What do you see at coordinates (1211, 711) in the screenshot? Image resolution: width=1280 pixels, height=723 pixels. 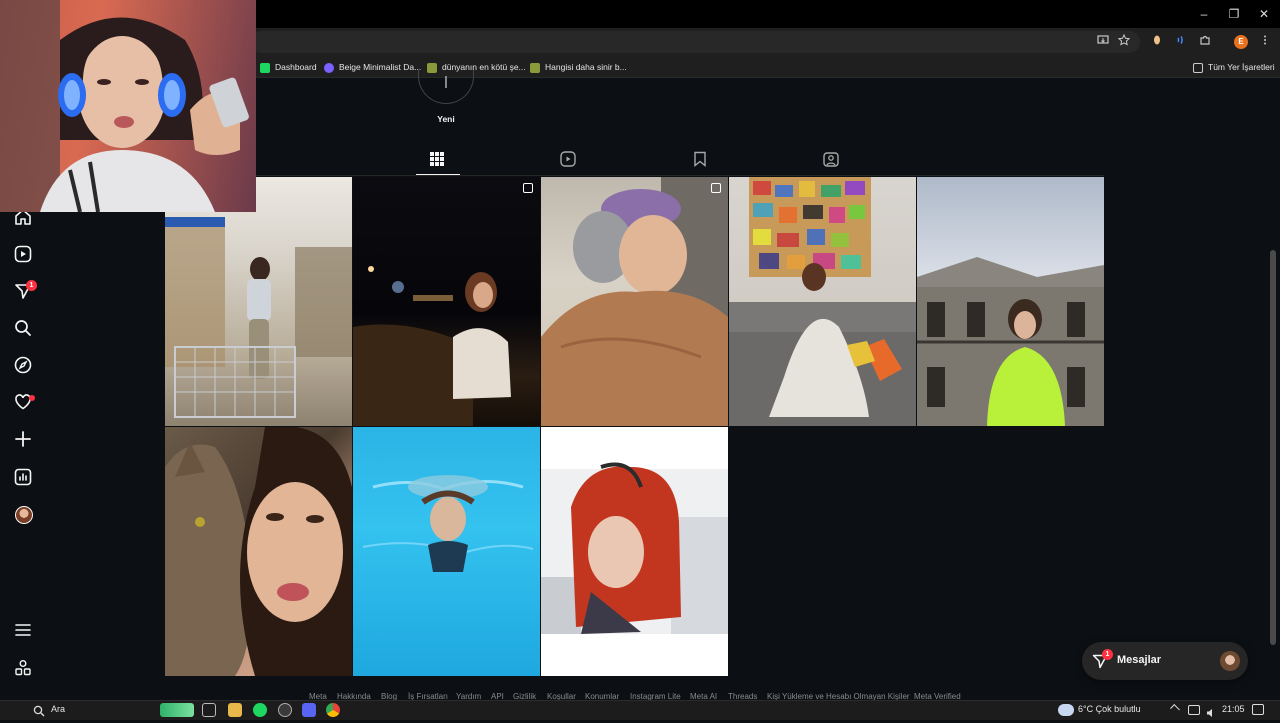 I see `volume-icon` at bounding box center [1211, 711].